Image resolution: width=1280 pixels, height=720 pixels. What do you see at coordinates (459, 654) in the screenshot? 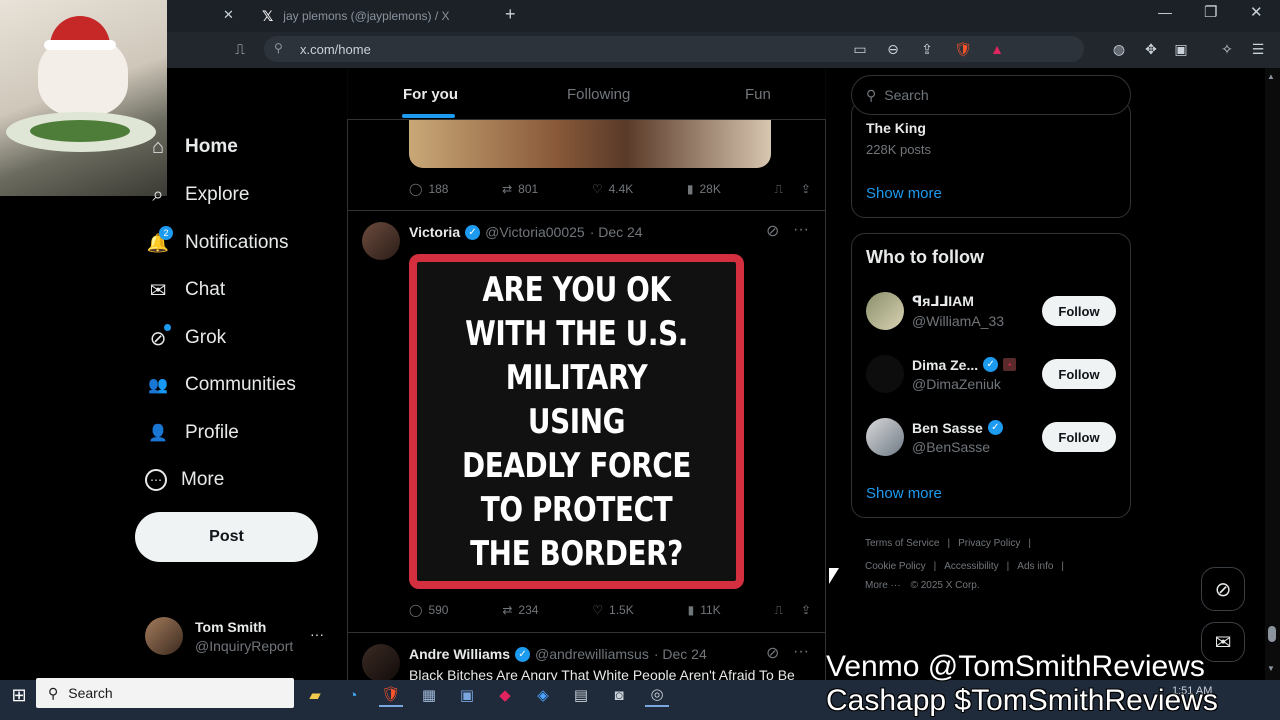
I see `tweet-author-name: Andre Williams` at bounding box center [459, 654].